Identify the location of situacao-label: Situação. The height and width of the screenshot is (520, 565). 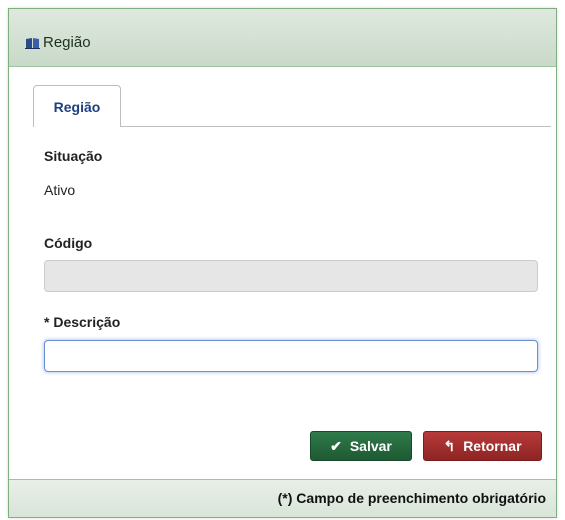
(73, 156).